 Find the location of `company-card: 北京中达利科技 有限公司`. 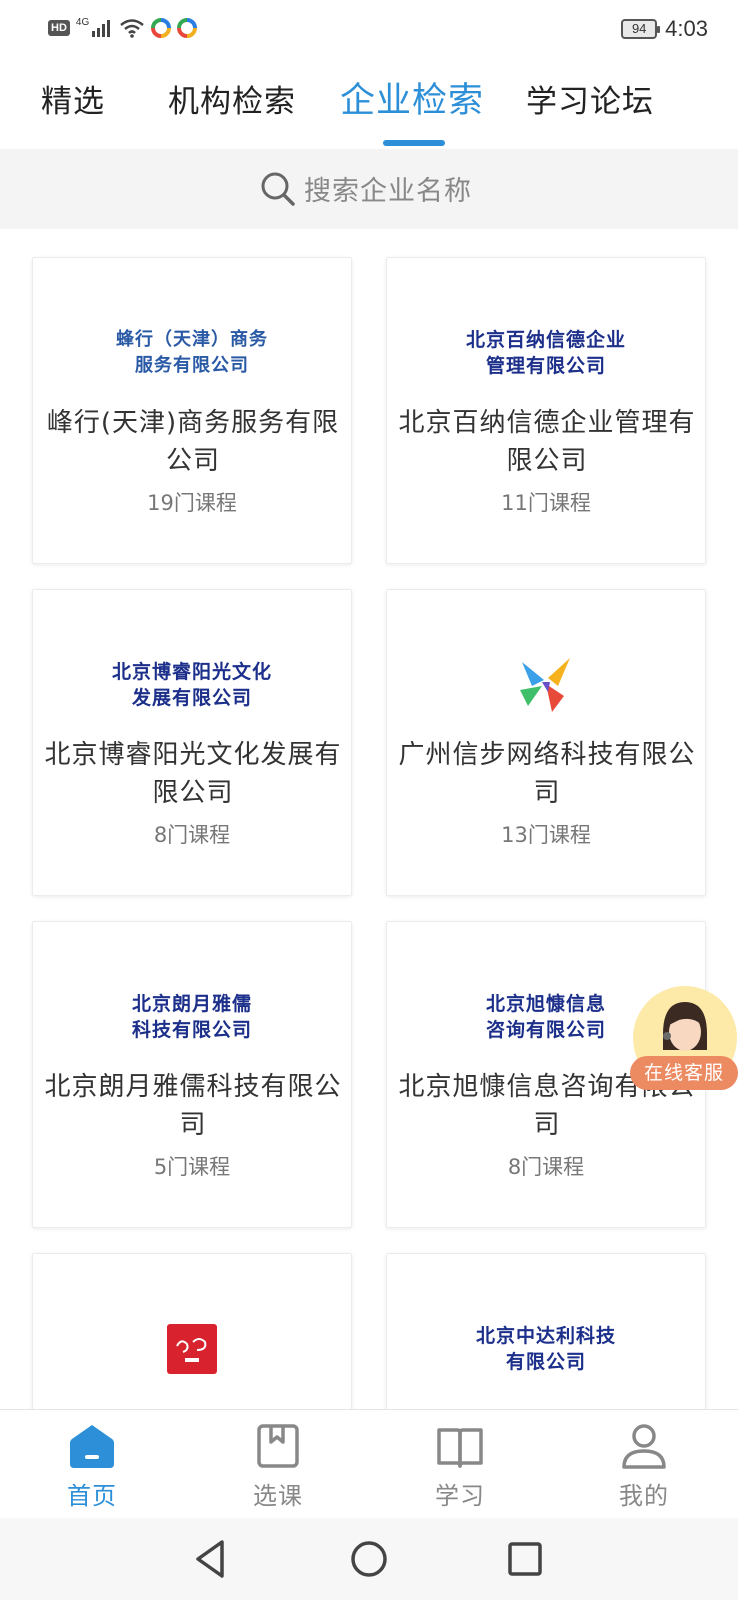

company-card: 北京中达利科技 有限公司 is located at coordinates (546, 1331).